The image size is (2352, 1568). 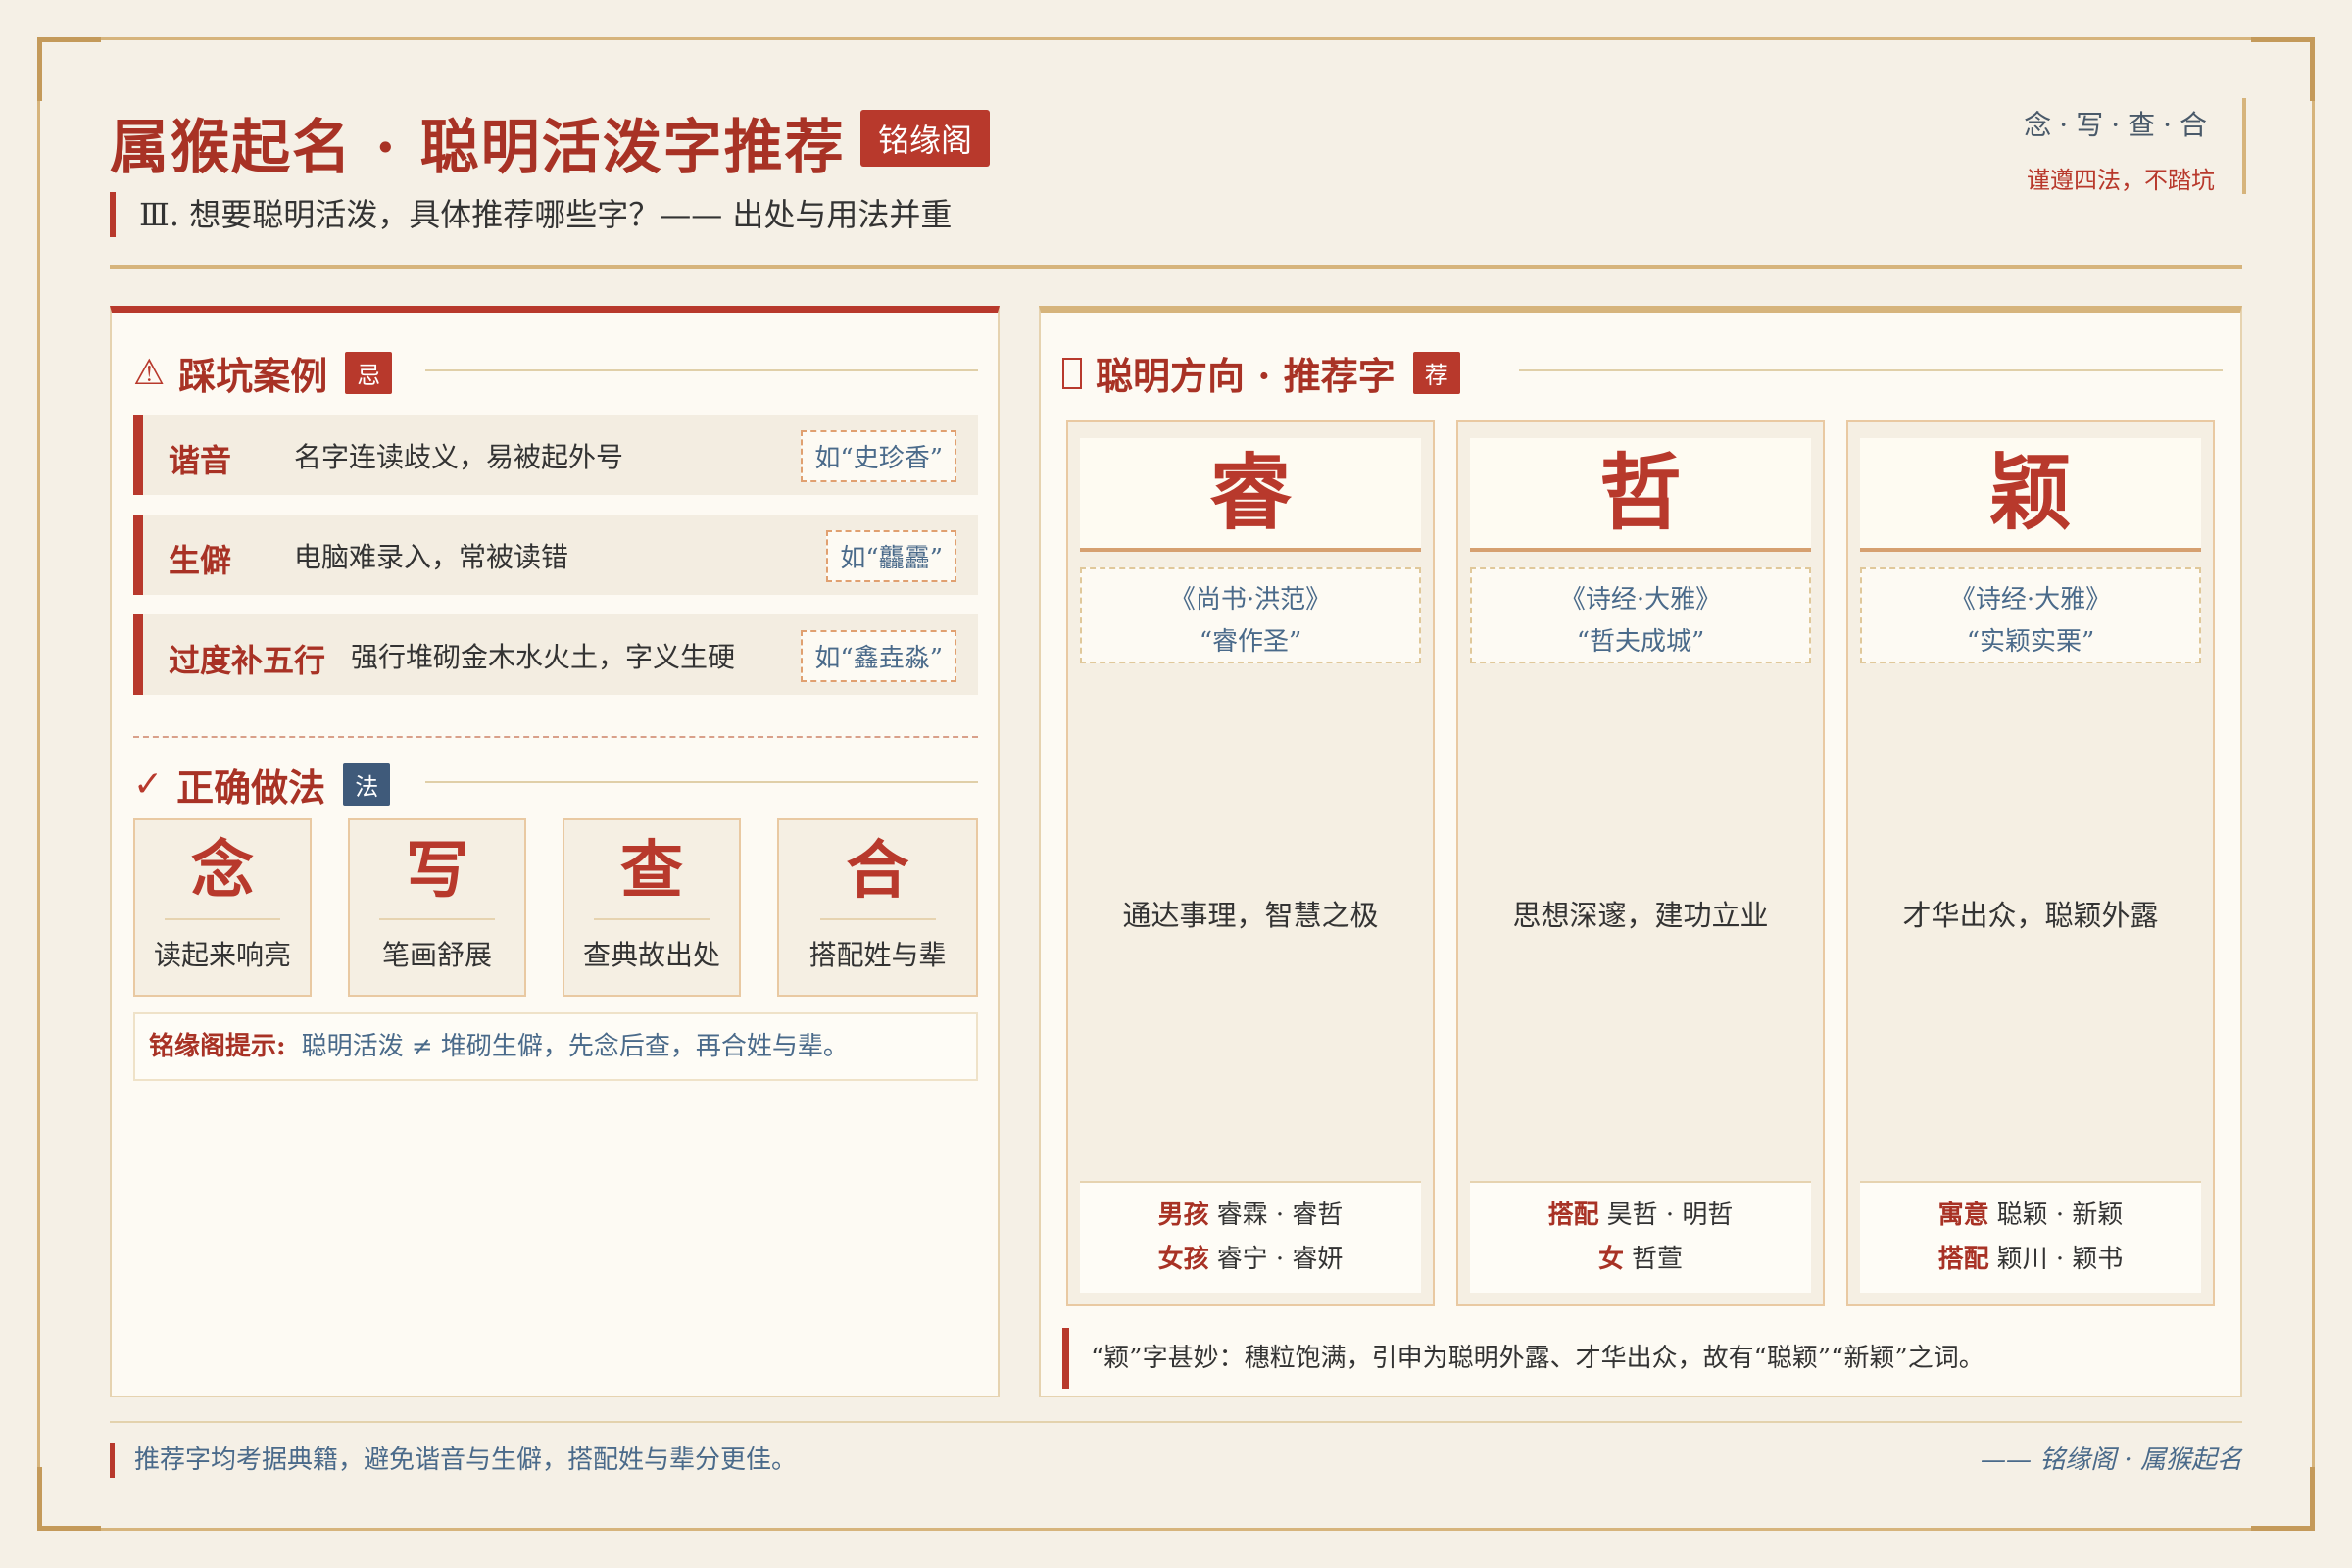 What do you see at coordinates (1963, 1215) in the screenshot?
I see `combo-label: 寓意` at bounding box center [1963, 1215].